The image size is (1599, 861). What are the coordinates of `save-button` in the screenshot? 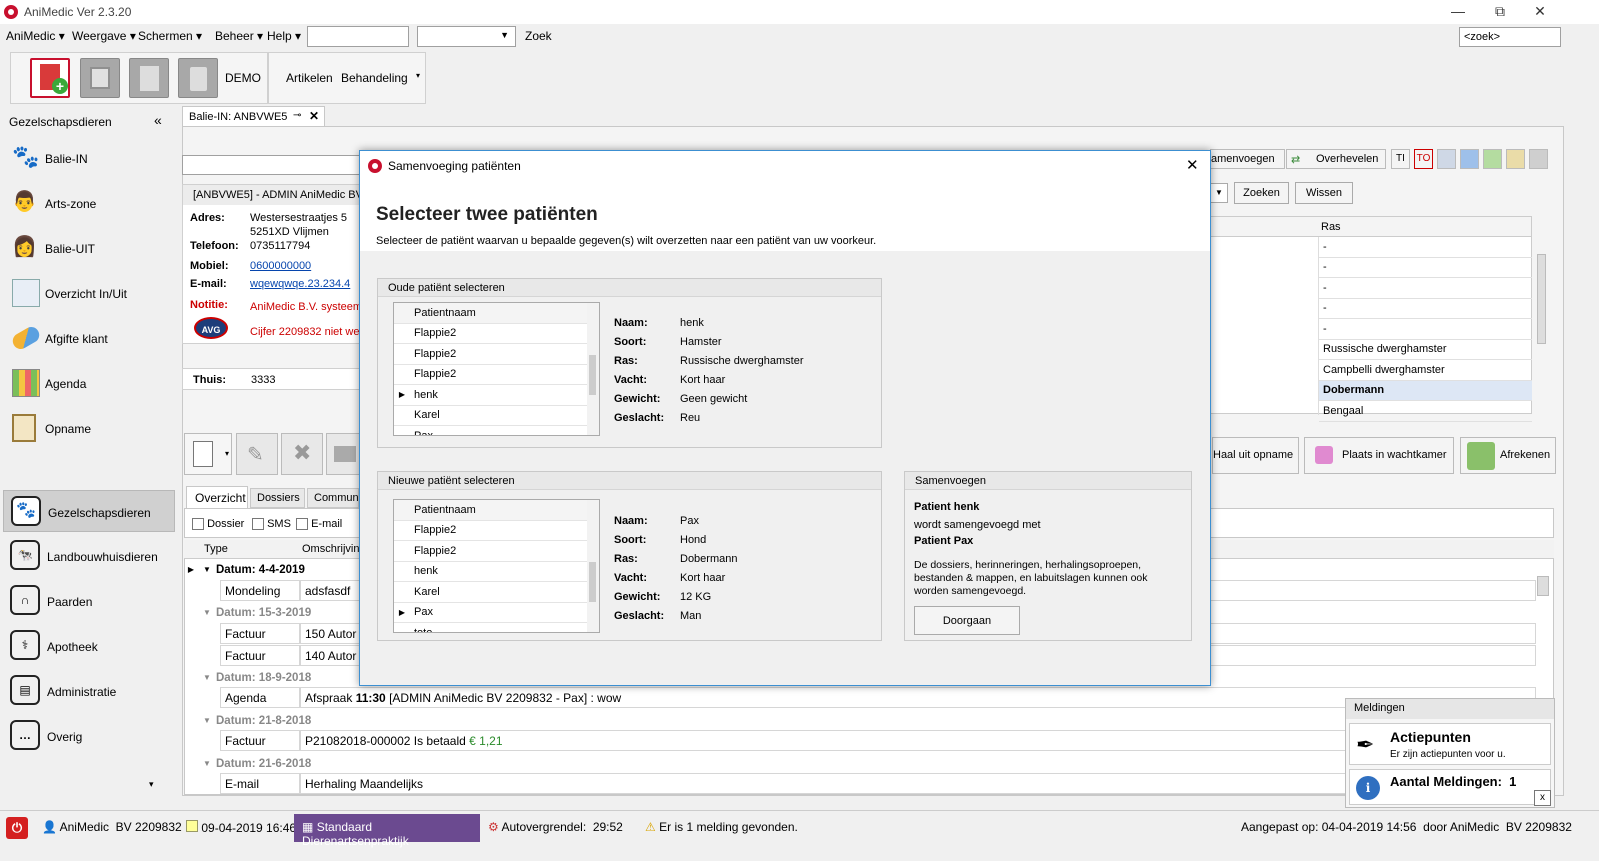 It's located at (100, 78).